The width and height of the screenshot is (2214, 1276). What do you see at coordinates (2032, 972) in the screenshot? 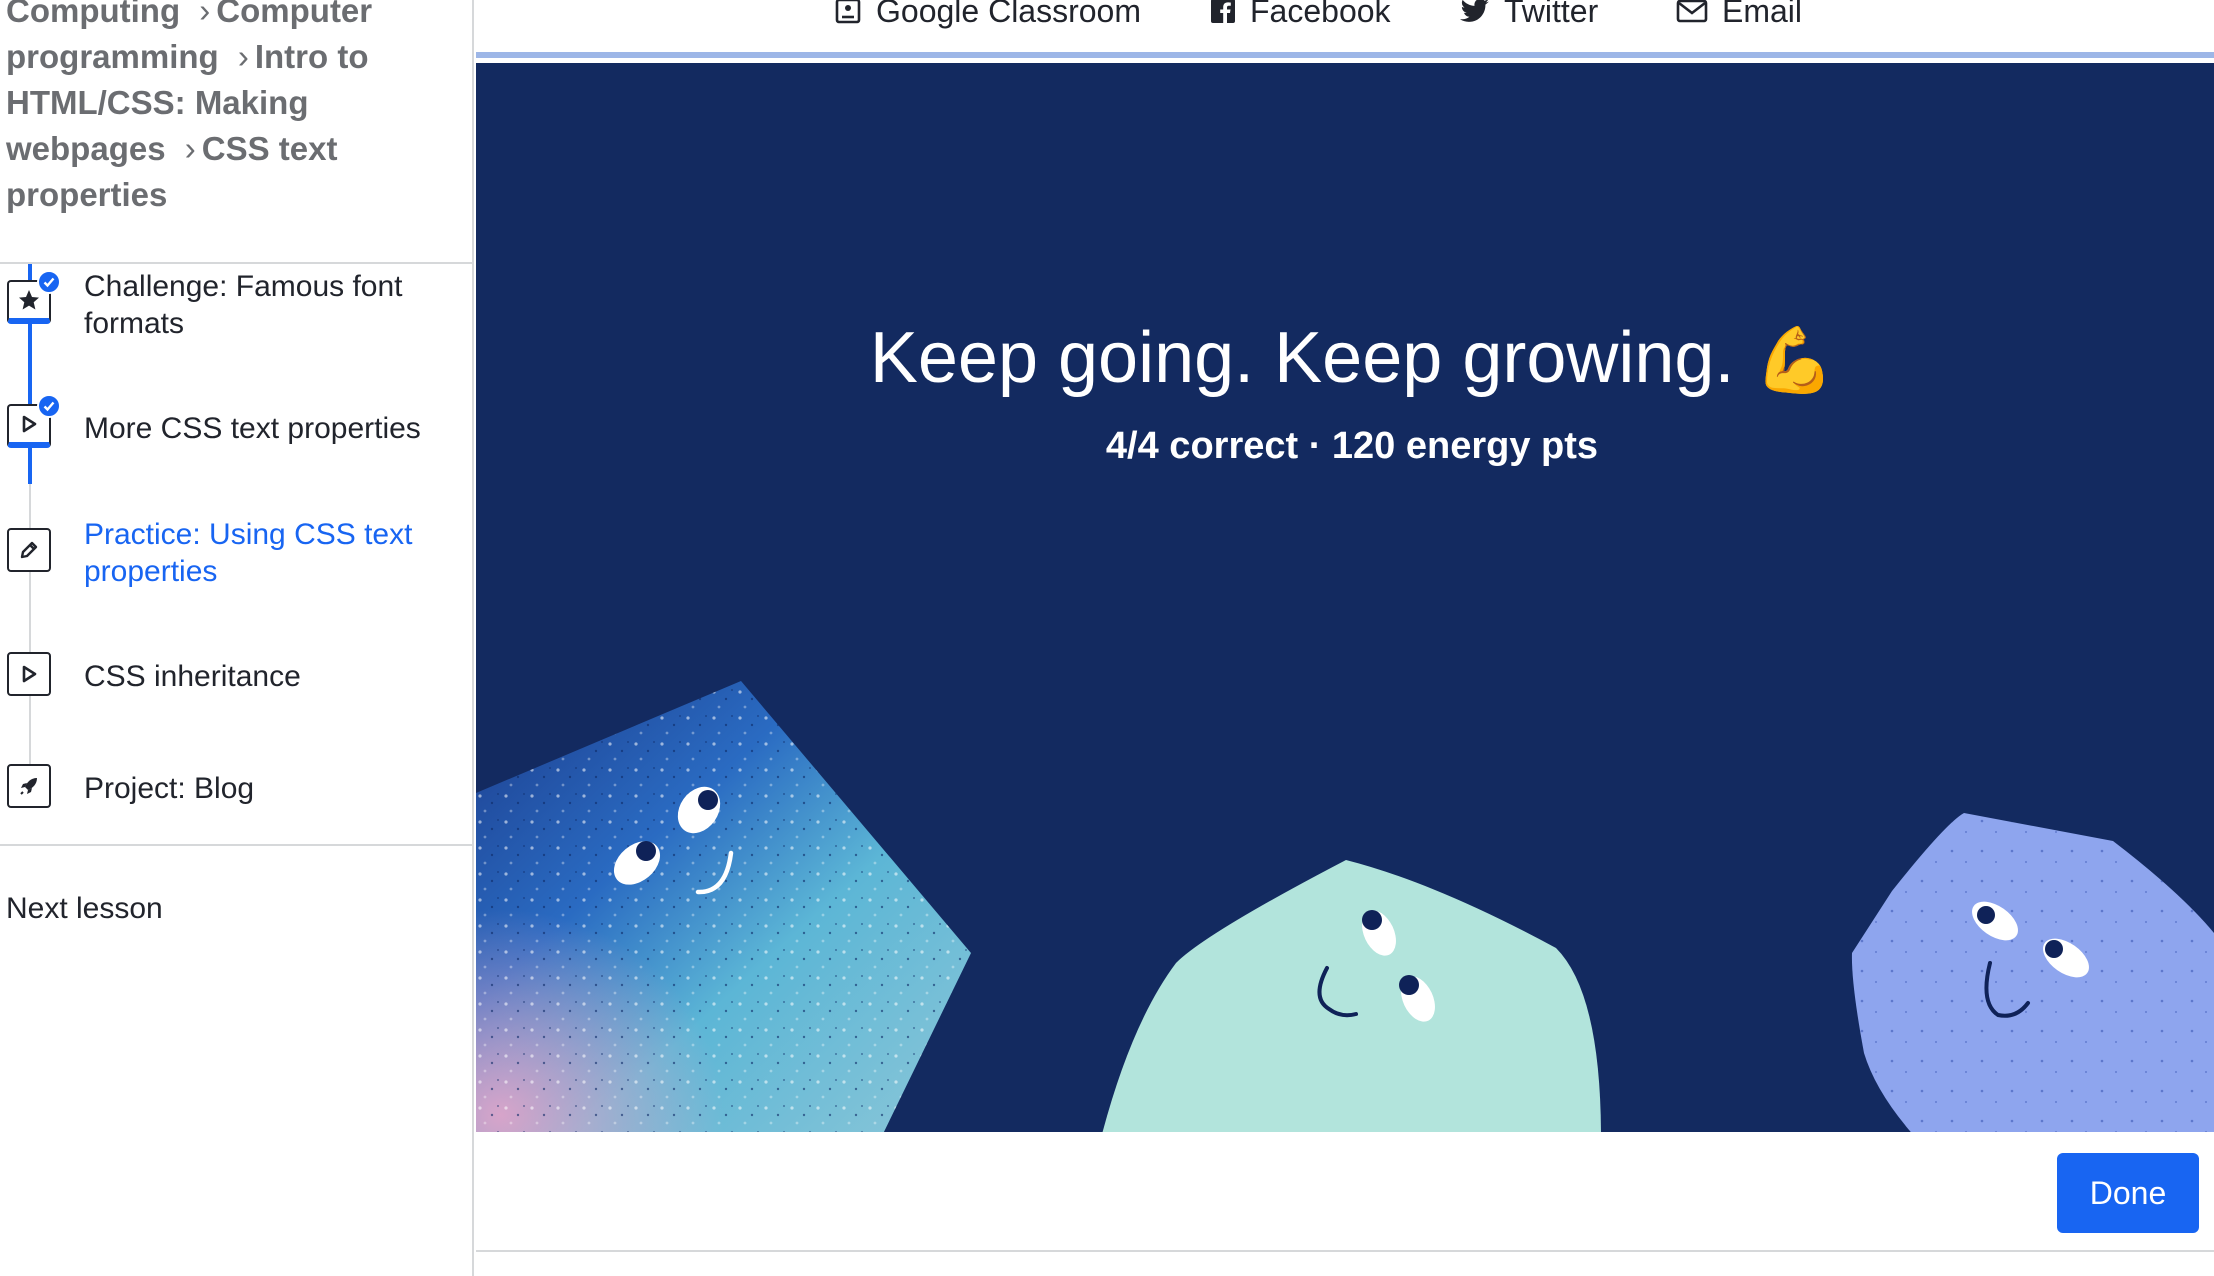
I see `blue-creature` at bounding box center [2032, 972].